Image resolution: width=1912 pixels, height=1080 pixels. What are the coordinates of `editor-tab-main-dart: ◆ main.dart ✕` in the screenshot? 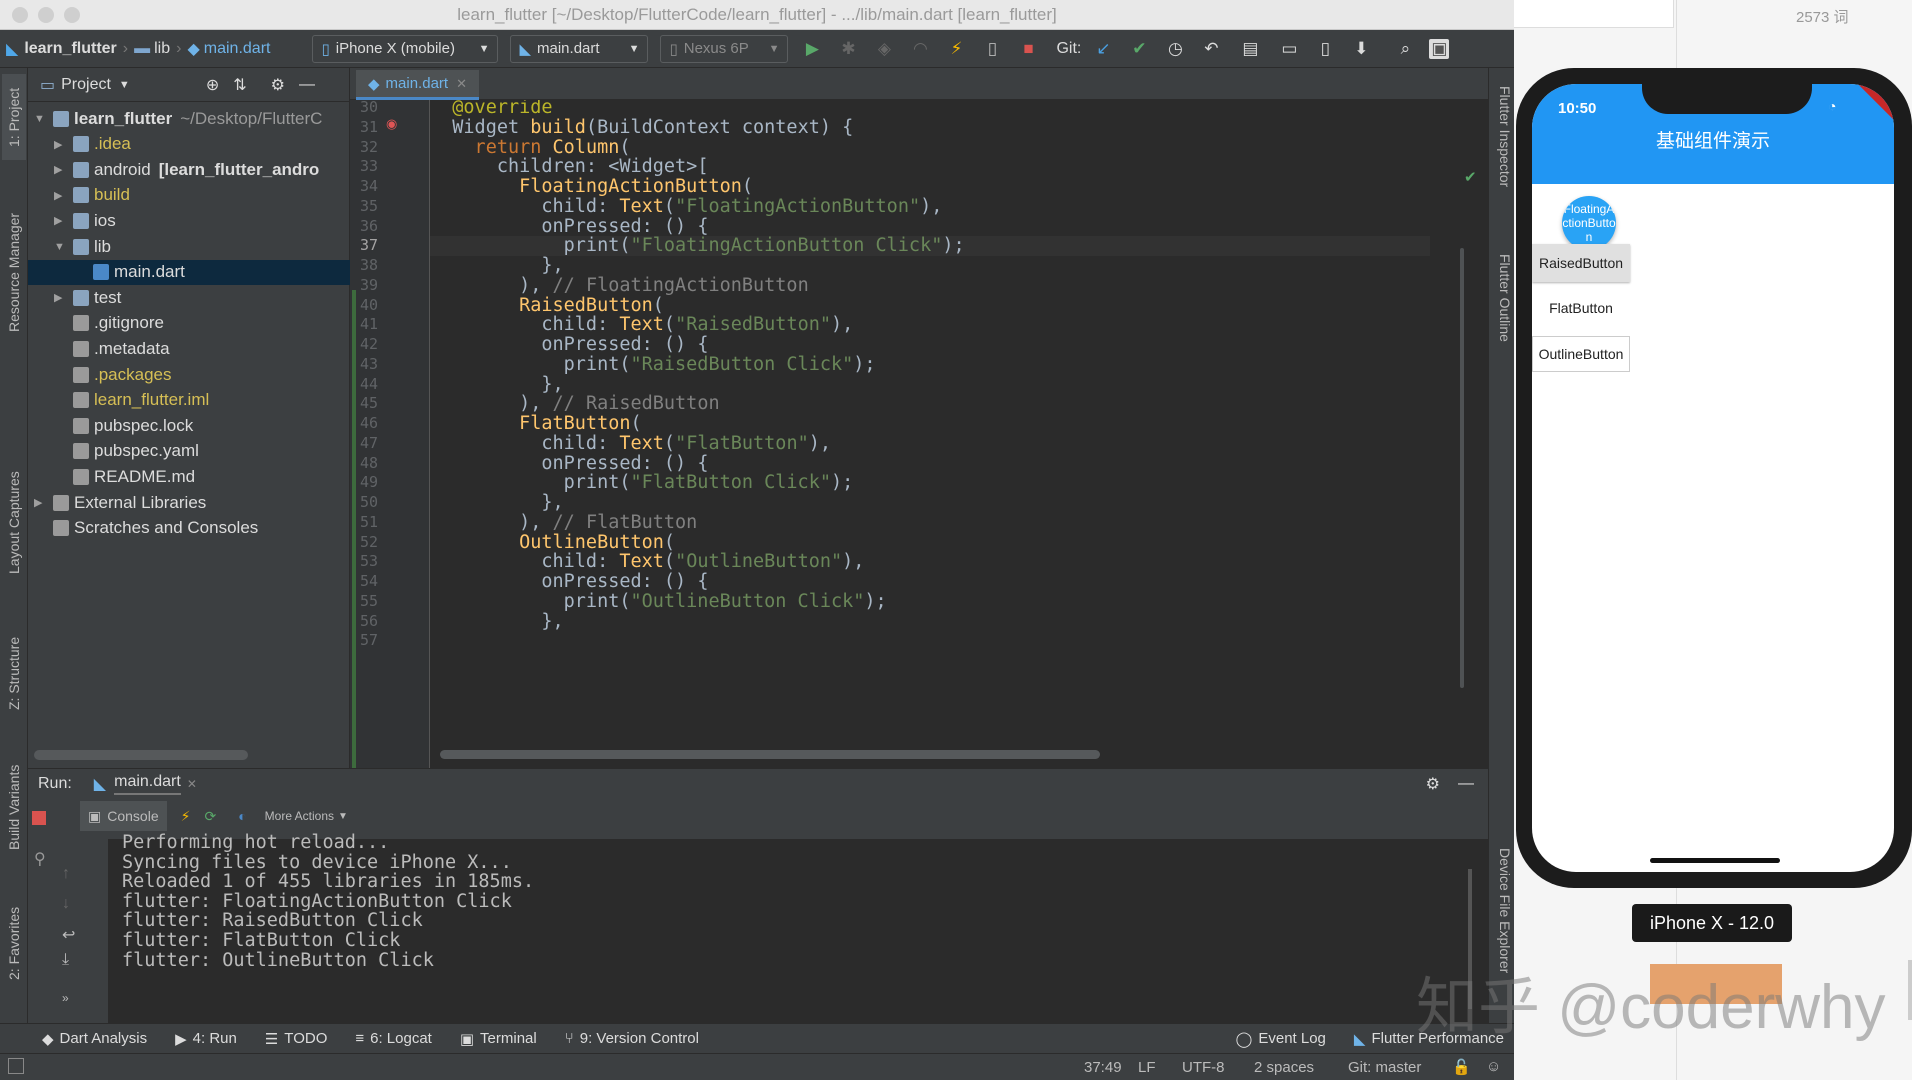 It's located at (417, 85).